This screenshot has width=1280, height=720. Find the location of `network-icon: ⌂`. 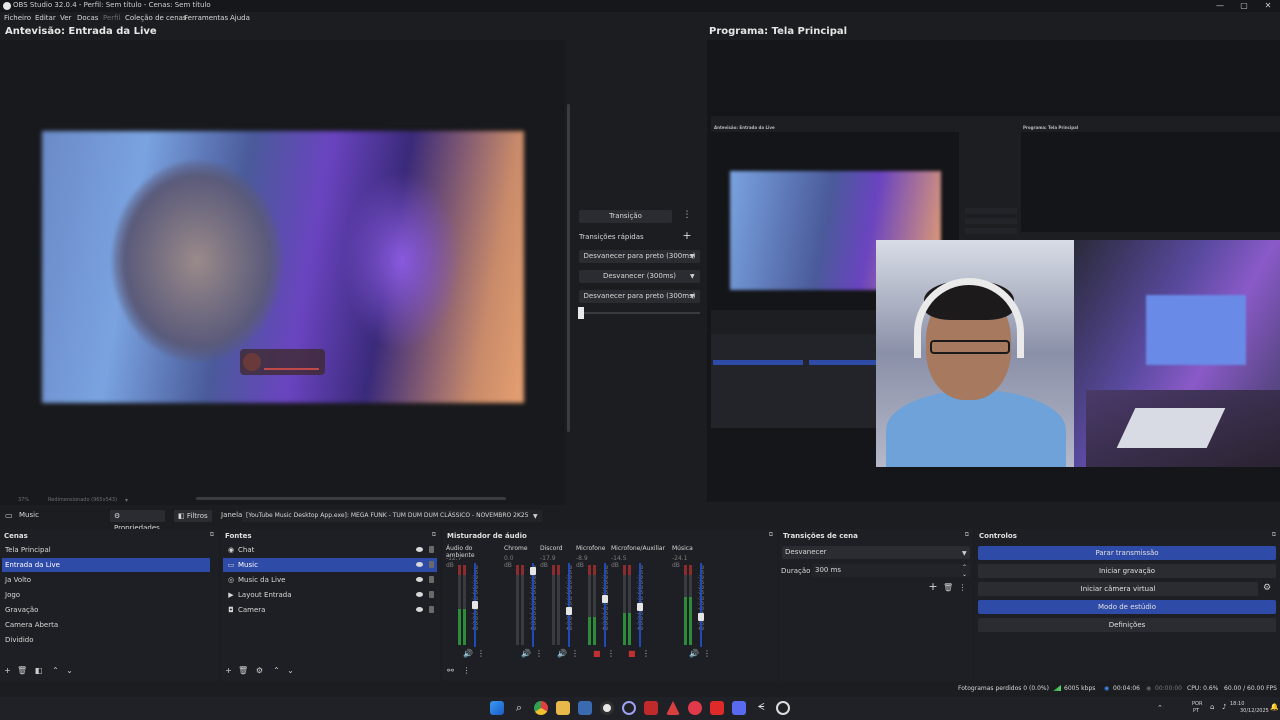

network-icon: ⌂ is located at coordinates (1212, 707).